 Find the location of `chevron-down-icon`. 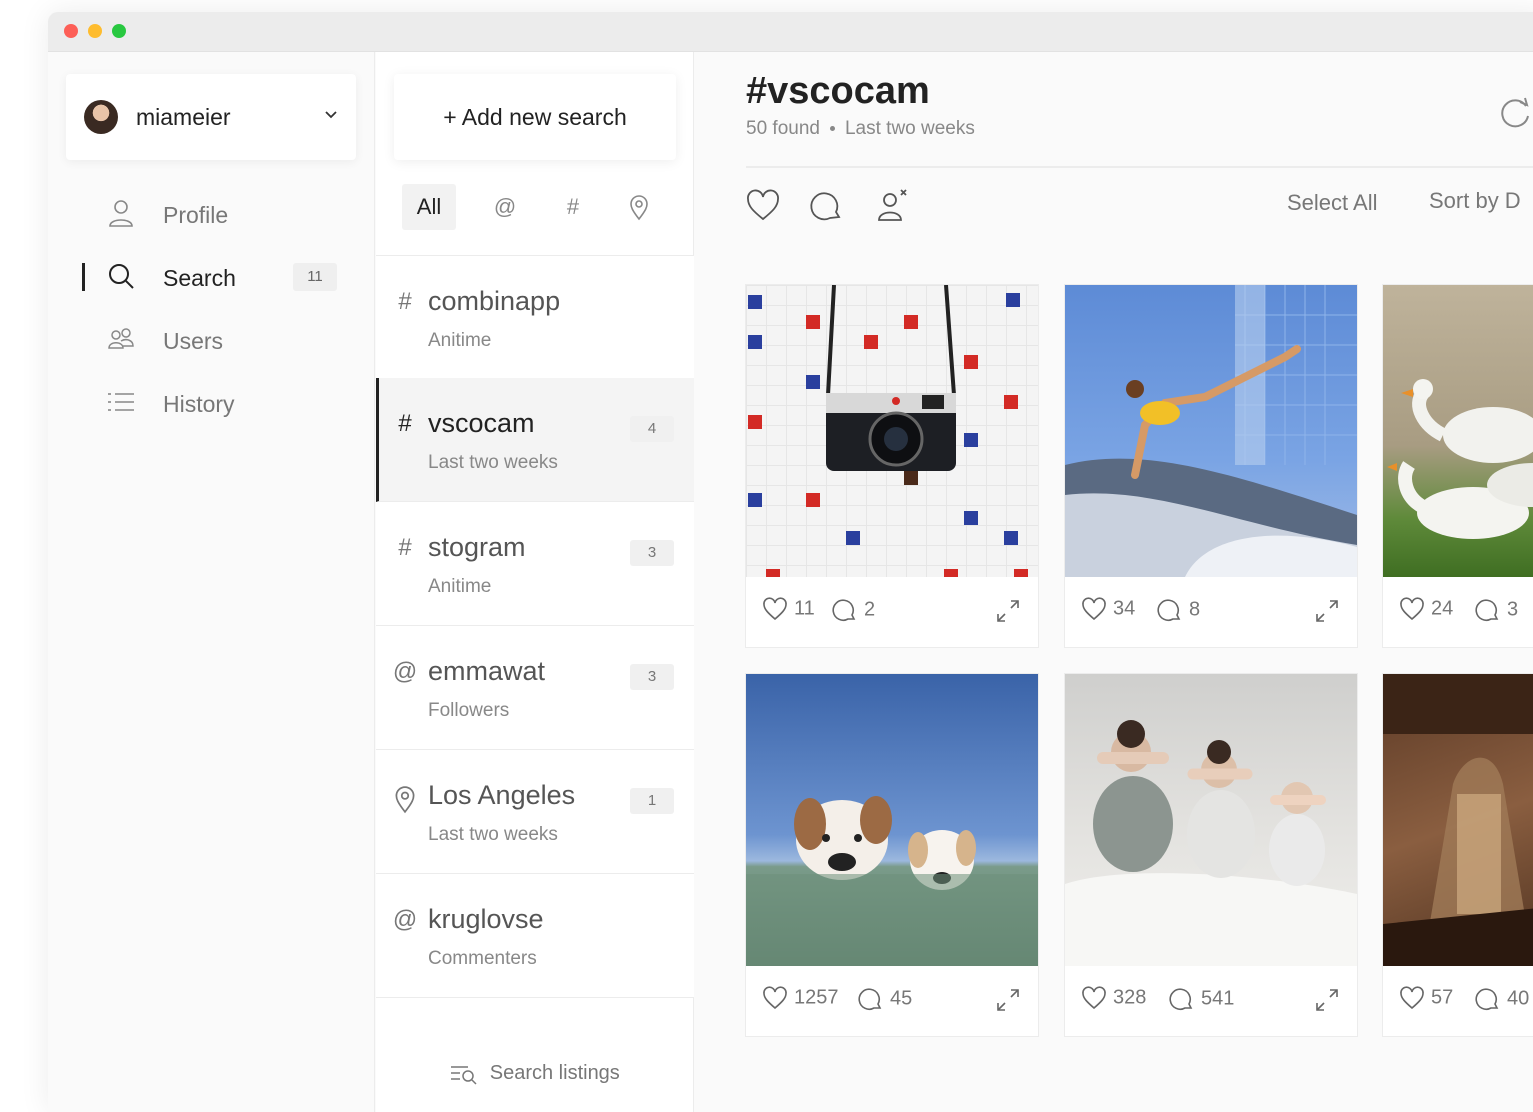

chevron-down-icon is located at coordinates (331, 115).